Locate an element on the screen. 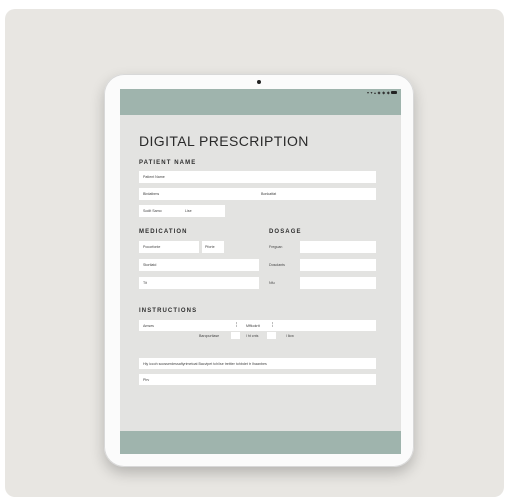  dosage-row-3-label: Nfu is located at coordinates (272, 283).